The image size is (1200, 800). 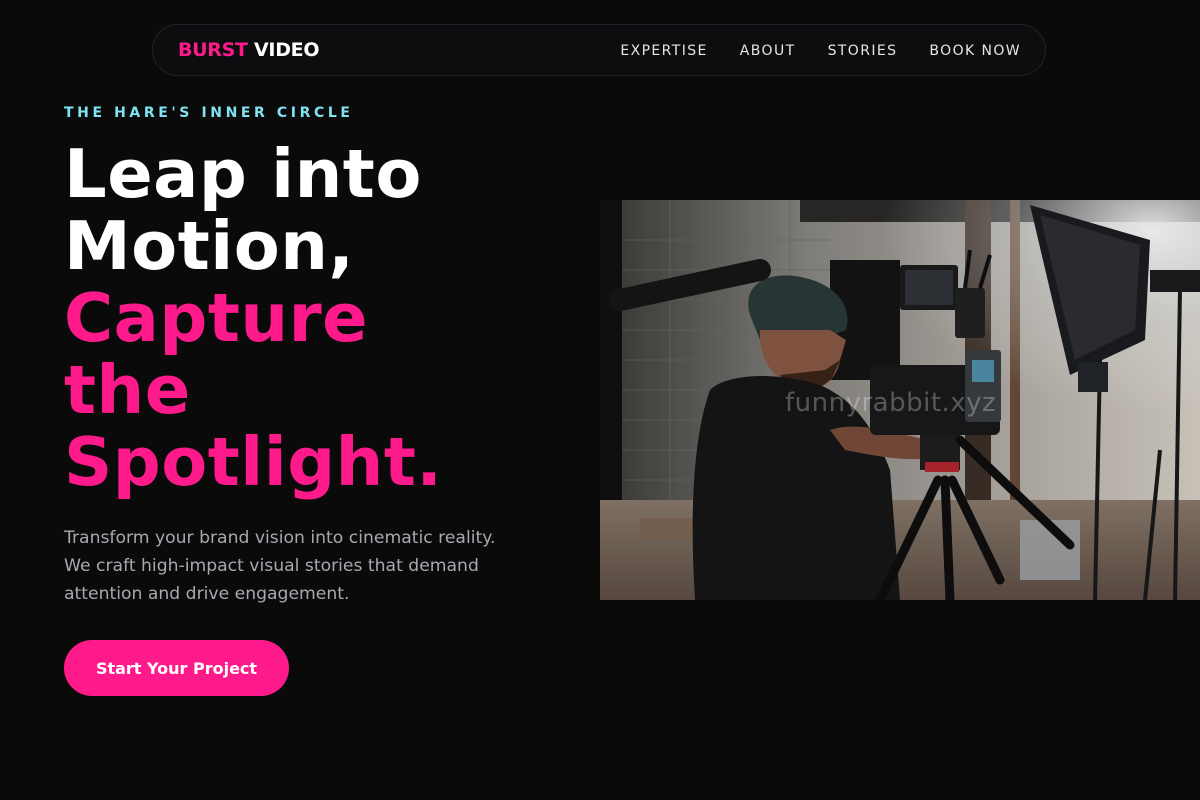 What do you see at coordinates (243, 174) in the screenshot?
I see `headline-line: Leap into` at bounding box center [243, 174].